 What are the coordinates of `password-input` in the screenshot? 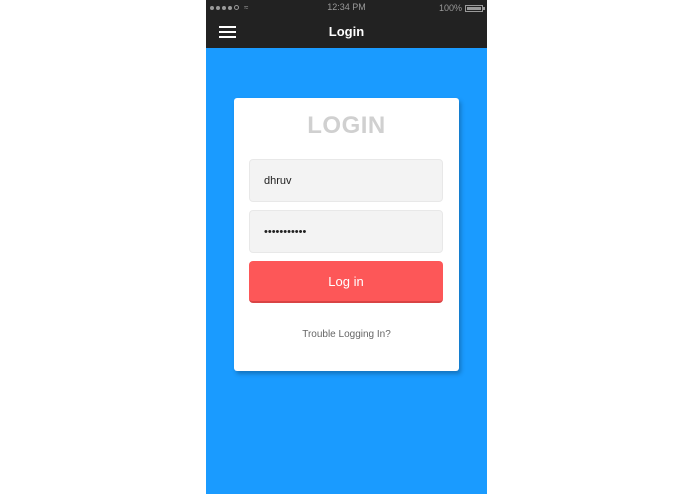 It's located at (346, 231).